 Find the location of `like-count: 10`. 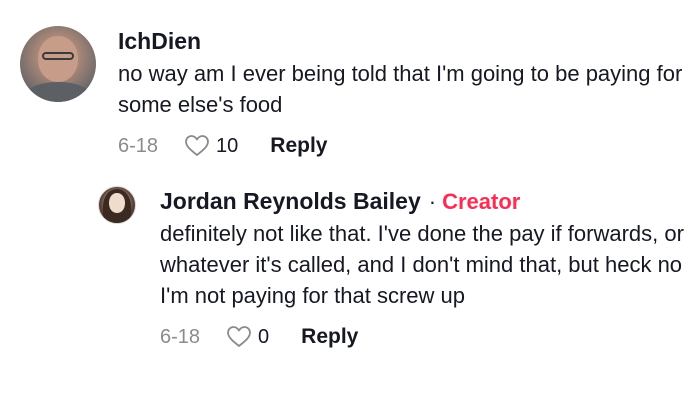

like-count: 10 is located at coordinates (227, 145).